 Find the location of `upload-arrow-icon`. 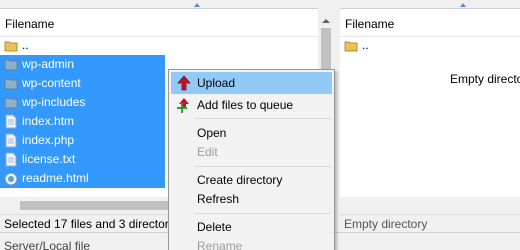

upload-arrow-icon is located at coordinates (184, 83).